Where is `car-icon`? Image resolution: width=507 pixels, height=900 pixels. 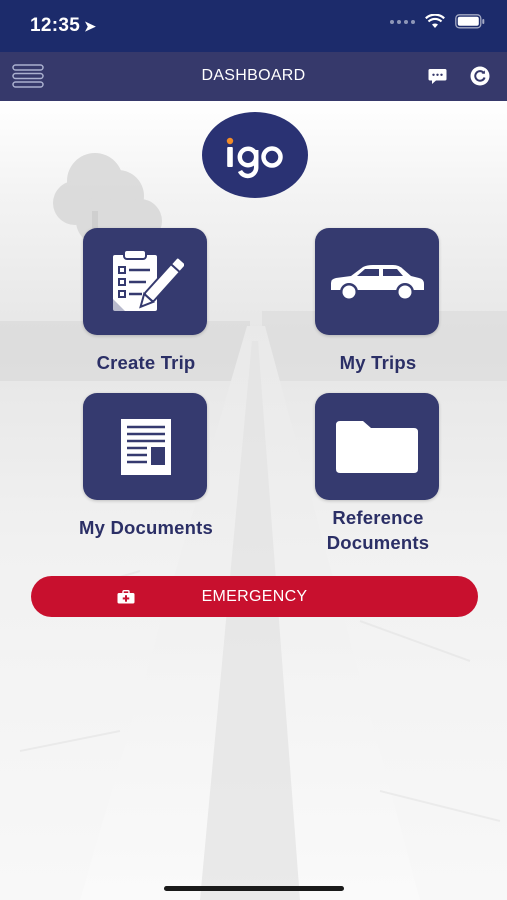 car-icon is located at coordinates (377, 282).